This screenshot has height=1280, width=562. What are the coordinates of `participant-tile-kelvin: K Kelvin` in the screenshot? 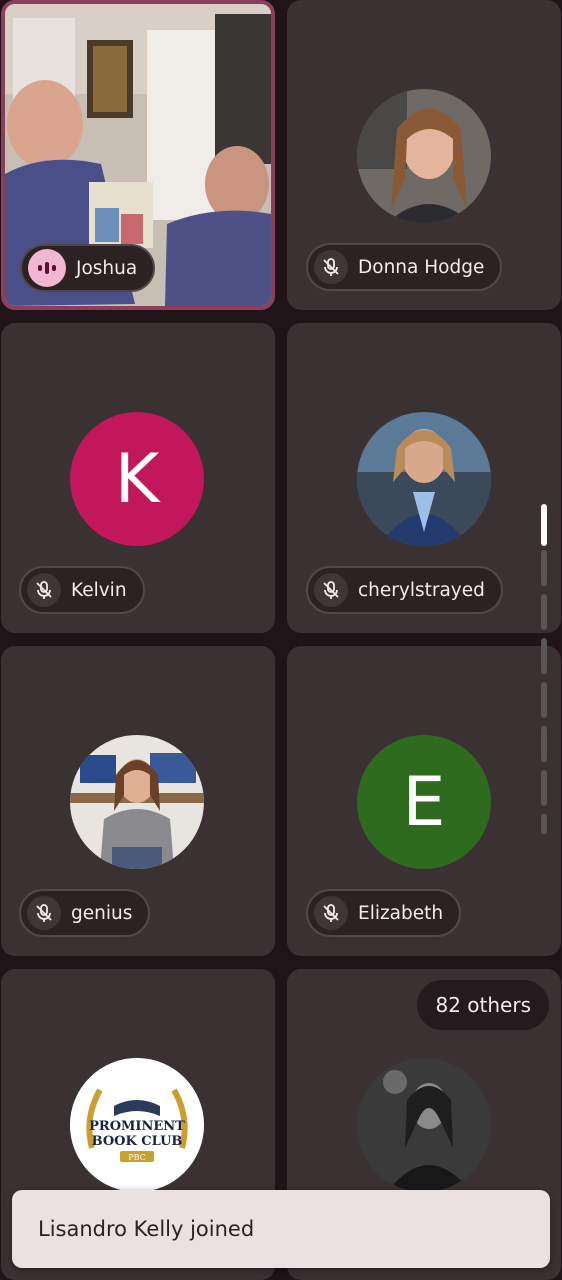 It's located at (138, 478).